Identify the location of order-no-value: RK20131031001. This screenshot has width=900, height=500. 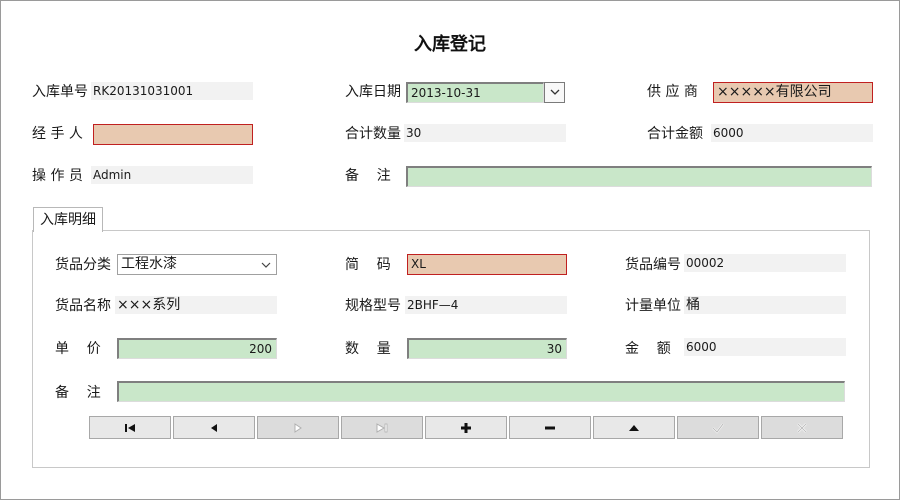
(172, 91).